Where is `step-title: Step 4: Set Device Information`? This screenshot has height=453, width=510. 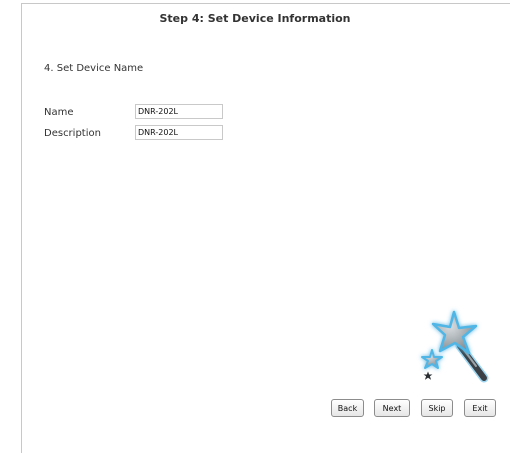 step-title: Step 4: Set Device Information is located at coordinates (255, 18).